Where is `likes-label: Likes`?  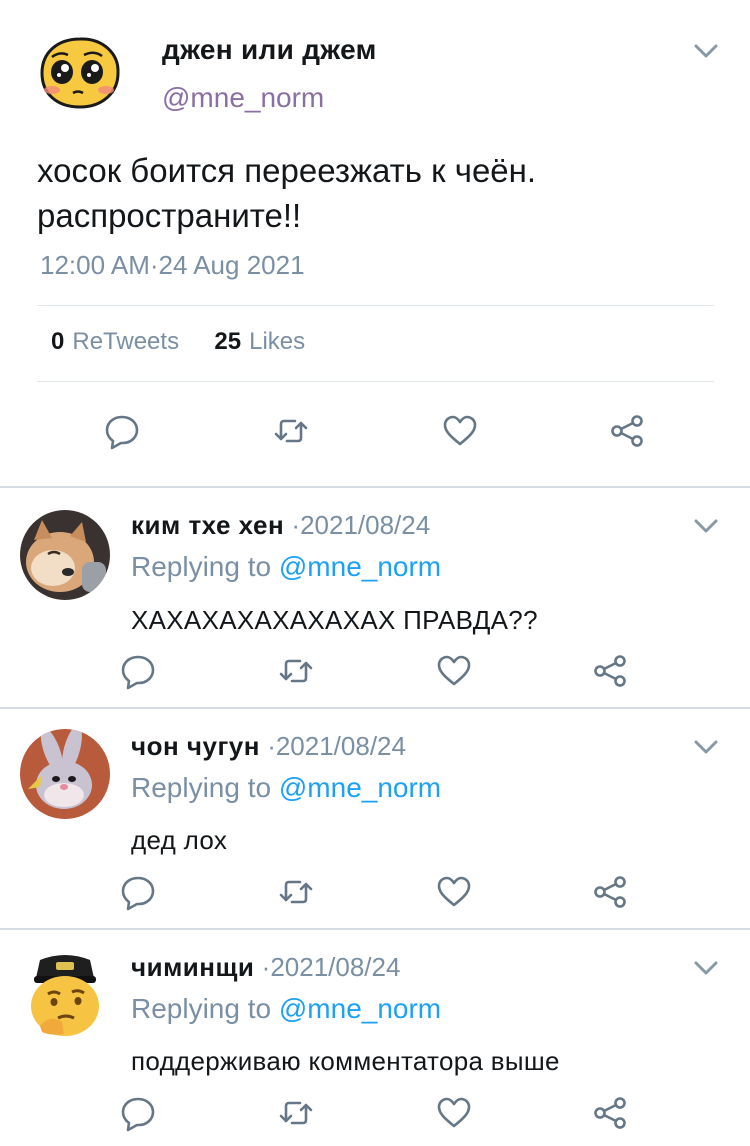
likes-label: Likes is located at coordinates (277, 341).